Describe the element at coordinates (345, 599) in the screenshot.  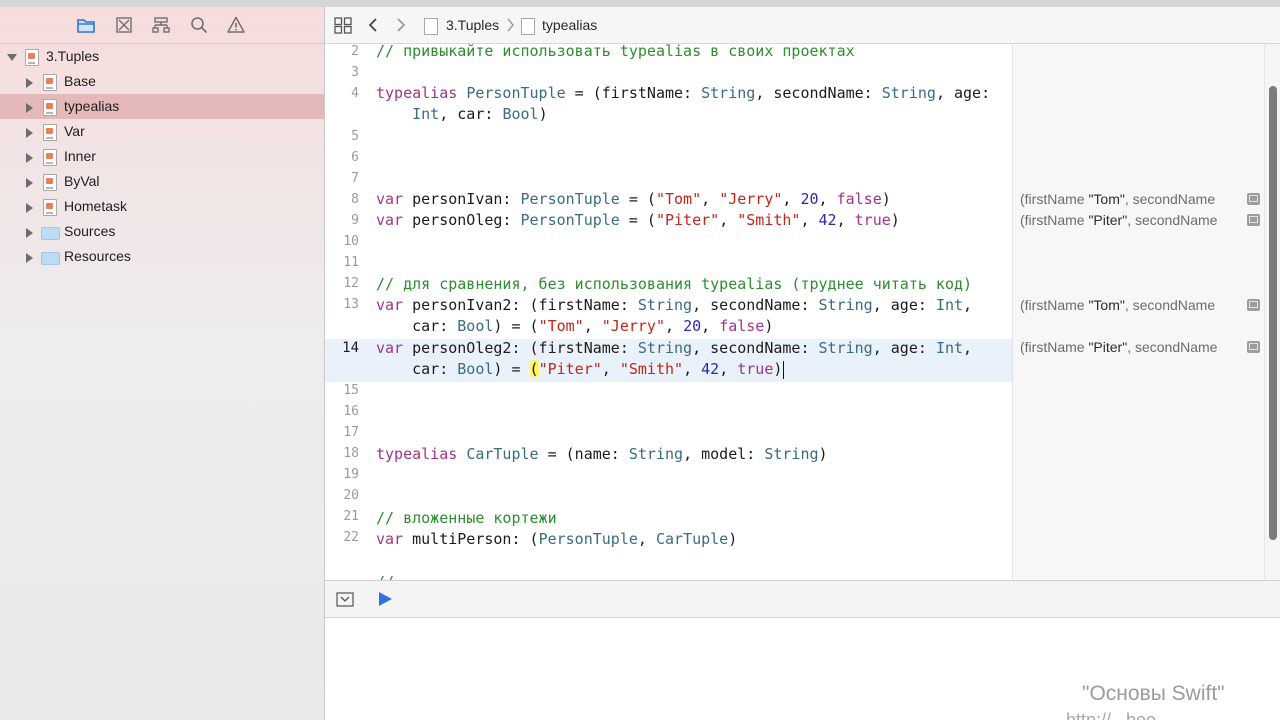
I see `hide-debug-area-icon` at that location.